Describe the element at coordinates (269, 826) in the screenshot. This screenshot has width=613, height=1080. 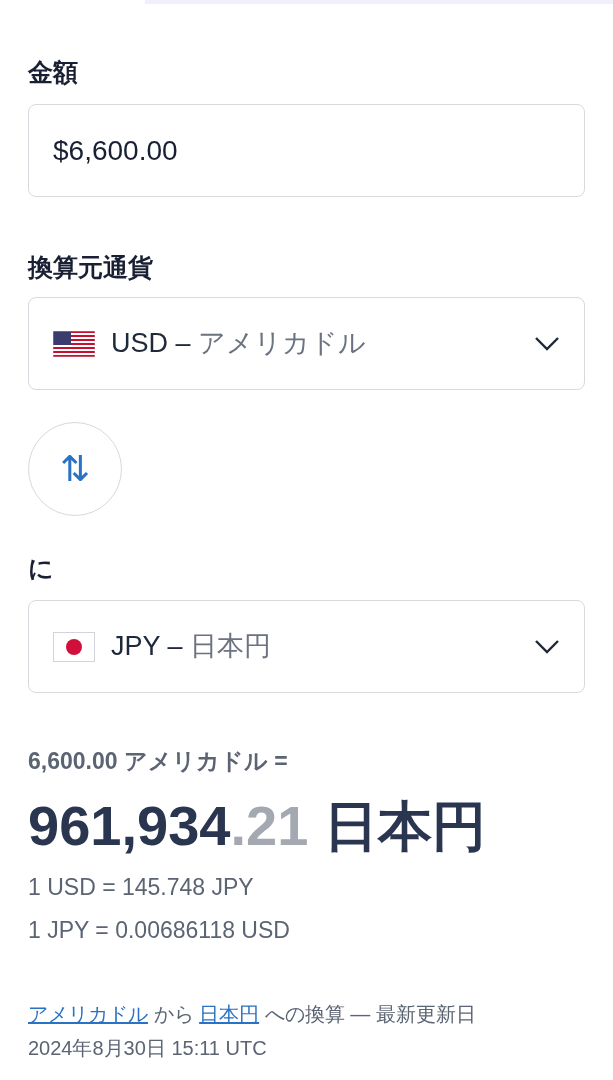
I see `amount-decimals: .21` at that location.